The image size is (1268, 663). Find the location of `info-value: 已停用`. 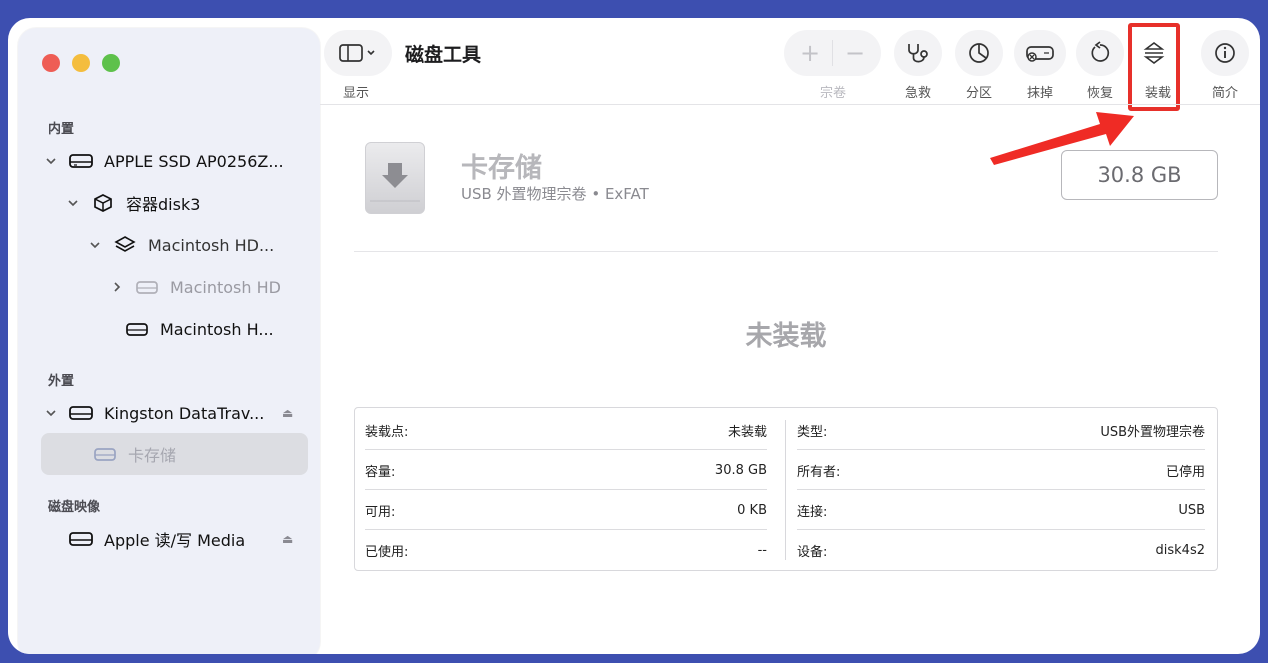

info-value: 已停用 is located at coordinates (1185, 472).